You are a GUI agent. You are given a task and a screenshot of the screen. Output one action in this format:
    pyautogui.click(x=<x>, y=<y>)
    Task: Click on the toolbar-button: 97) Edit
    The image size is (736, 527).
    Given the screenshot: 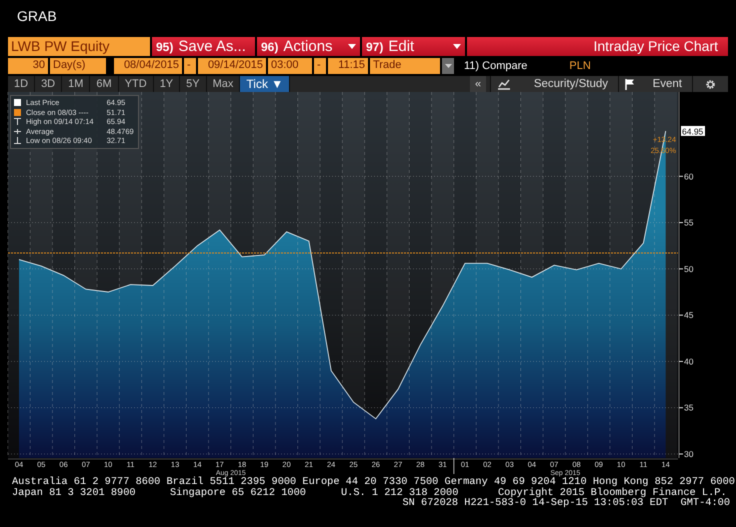 What is the action you would take?
    pyautogui.click(x=413, y=46)
    